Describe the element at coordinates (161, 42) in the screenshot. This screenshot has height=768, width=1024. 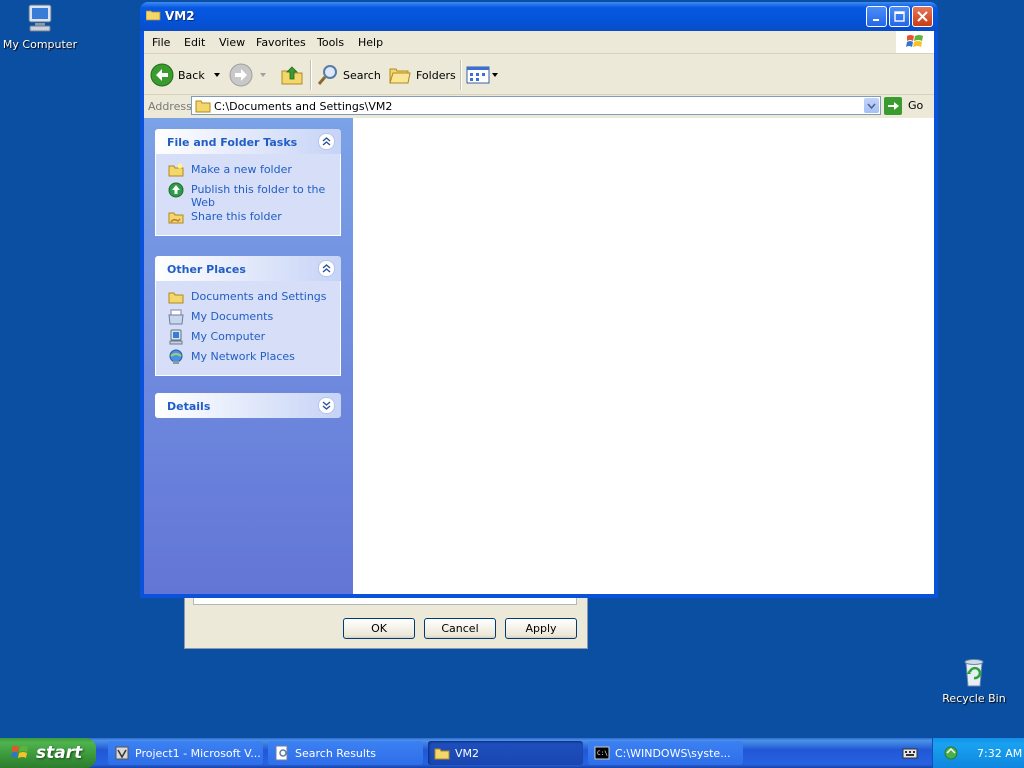
I see `menu-file: File` at that location.